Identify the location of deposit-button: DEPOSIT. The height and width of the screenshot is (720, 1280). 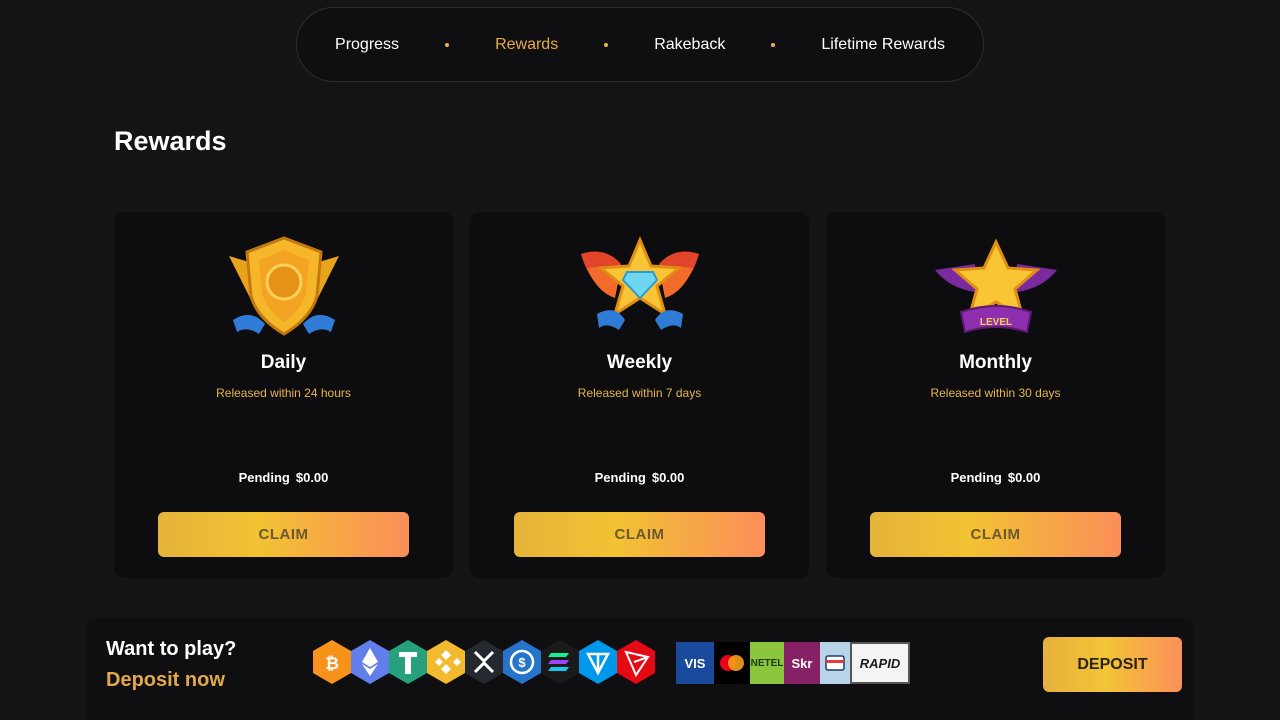
(1112, 664).